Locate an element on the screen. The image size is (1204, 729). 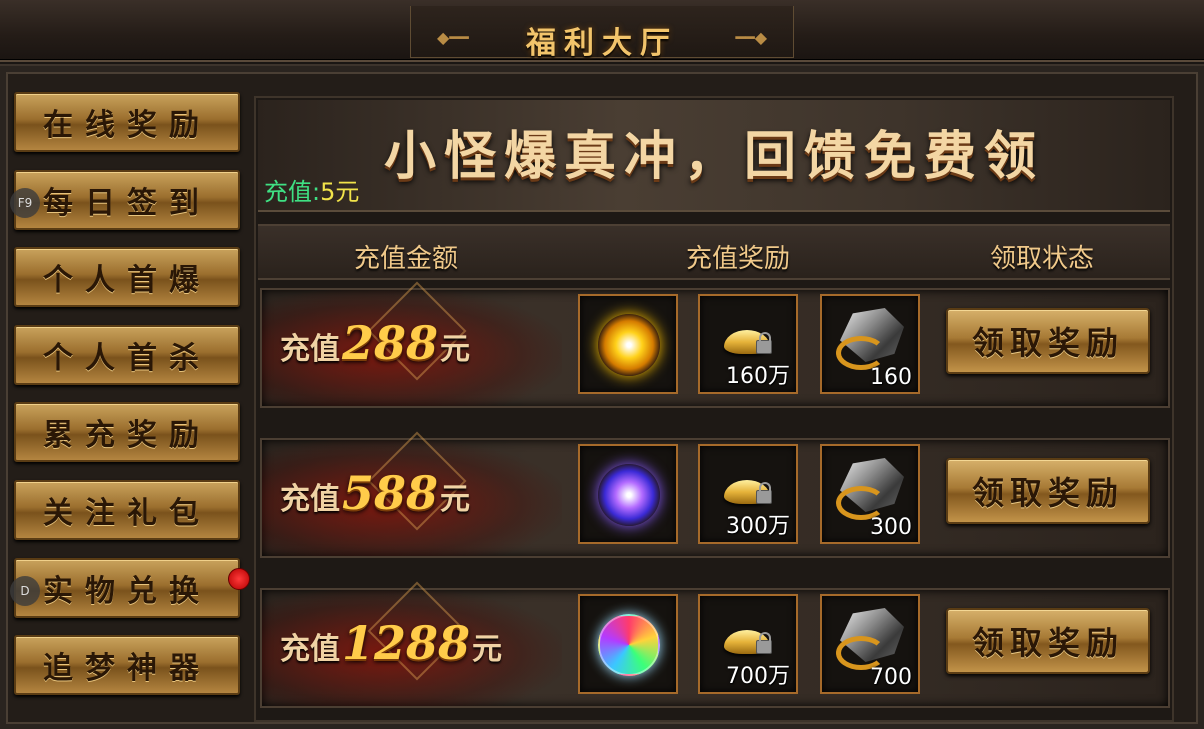
hotkey-badge: D is located at coordinates (25, 590).